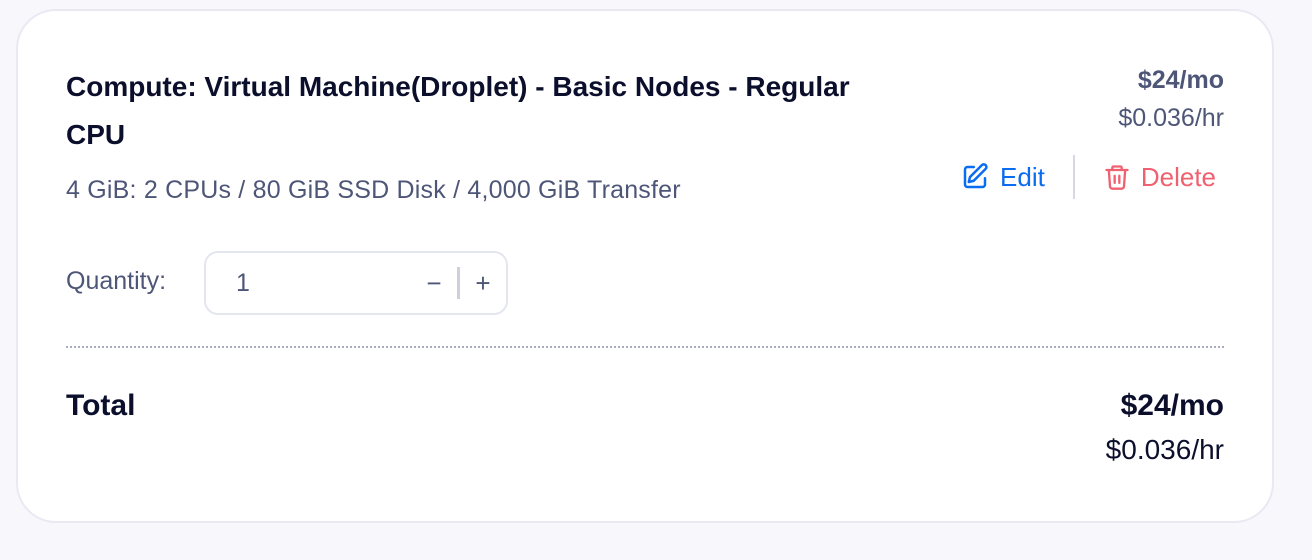 The image size is (1312, 560). Describe the element at coordinates (1164, 449) in the screenshot. I see `total-price-hourly: $0.036/hr` at that location.